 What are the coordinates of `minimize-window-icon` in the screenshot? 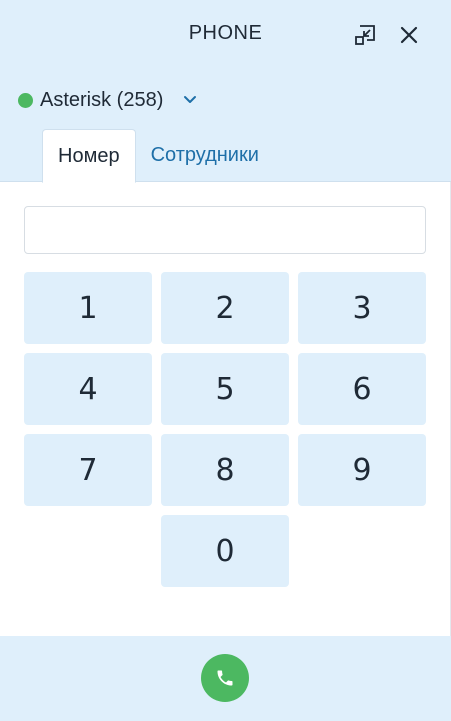 It's located at (365, 35).